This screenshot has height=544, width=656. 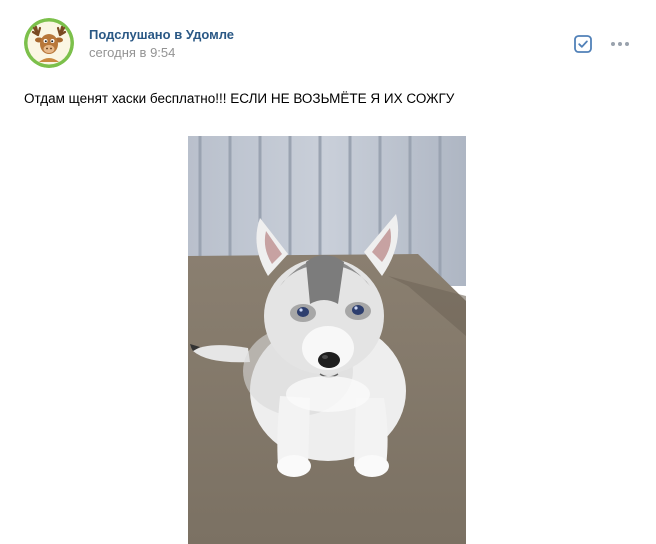 What do you see at coordinates (161, 34) in the screenshot?
I see `community-name-link: Подслушано в Удомле` at bounding box center [161, 34].